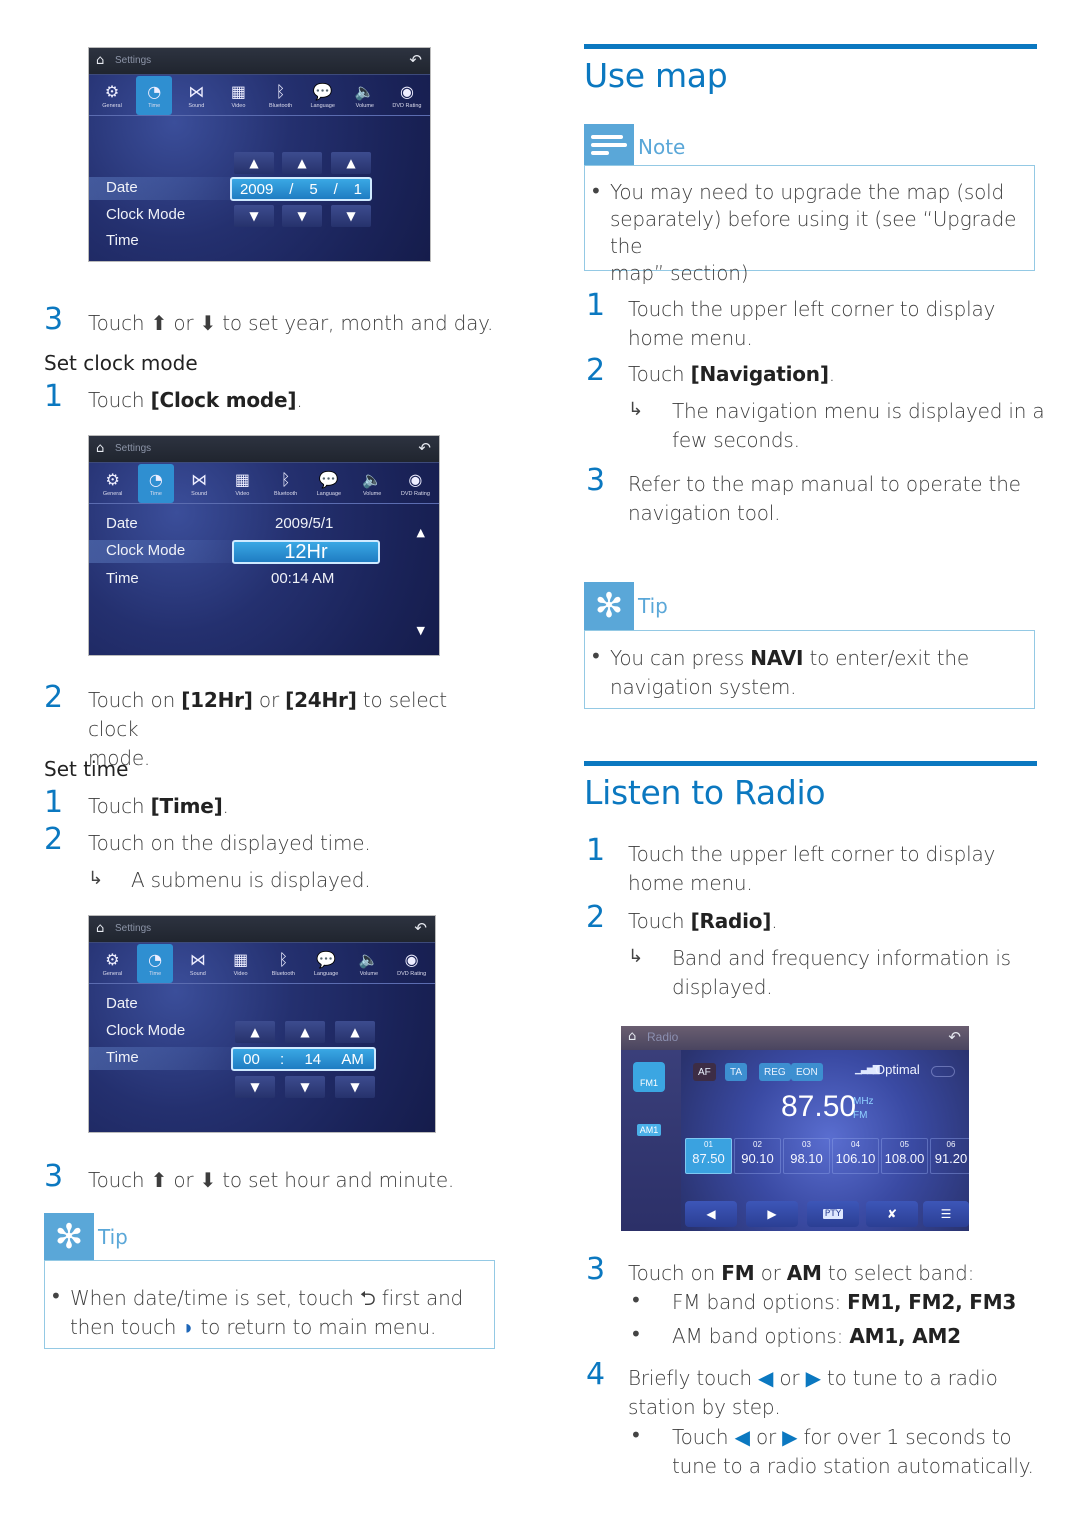  I want to click on day-down-button: ▼, so click(351, 216).